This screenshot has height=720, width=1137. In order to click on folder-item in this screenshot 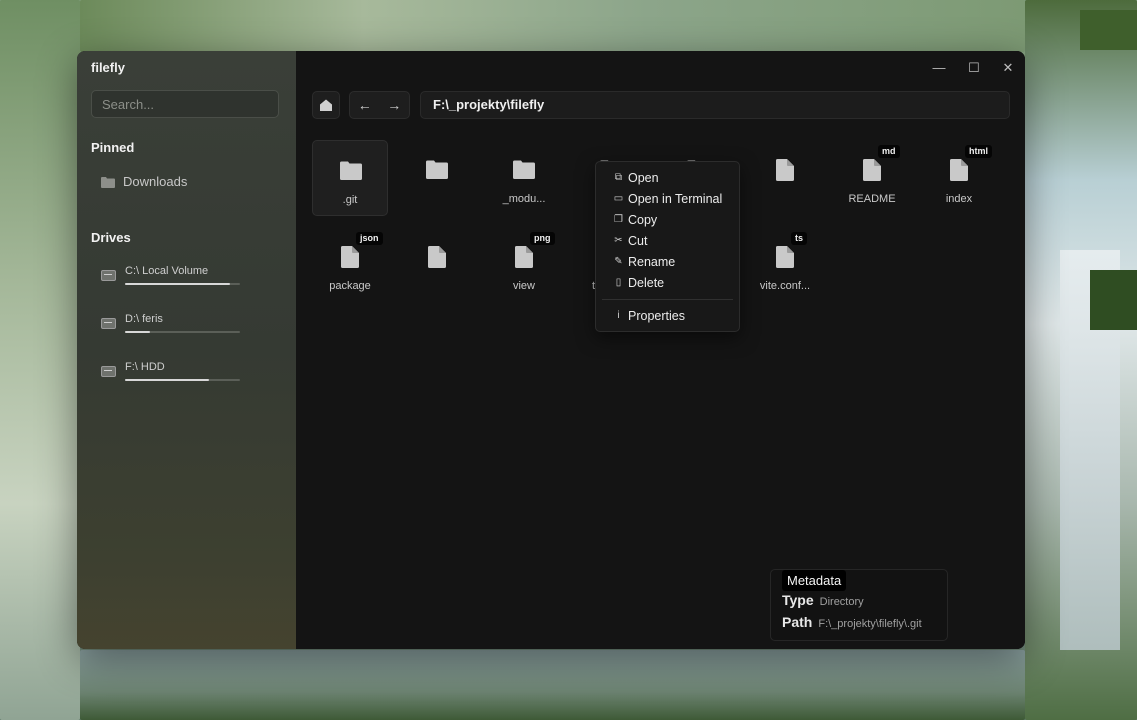, I will do `click(437, 178)`.